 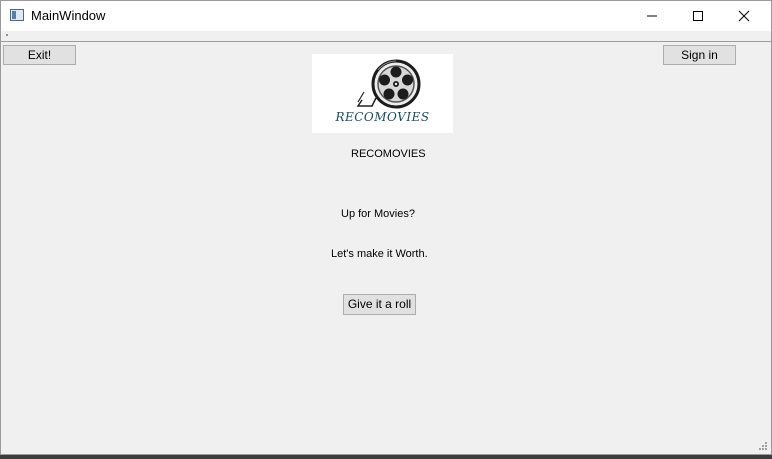 I want to click on minimize-icon, so click(x=652, y=16).